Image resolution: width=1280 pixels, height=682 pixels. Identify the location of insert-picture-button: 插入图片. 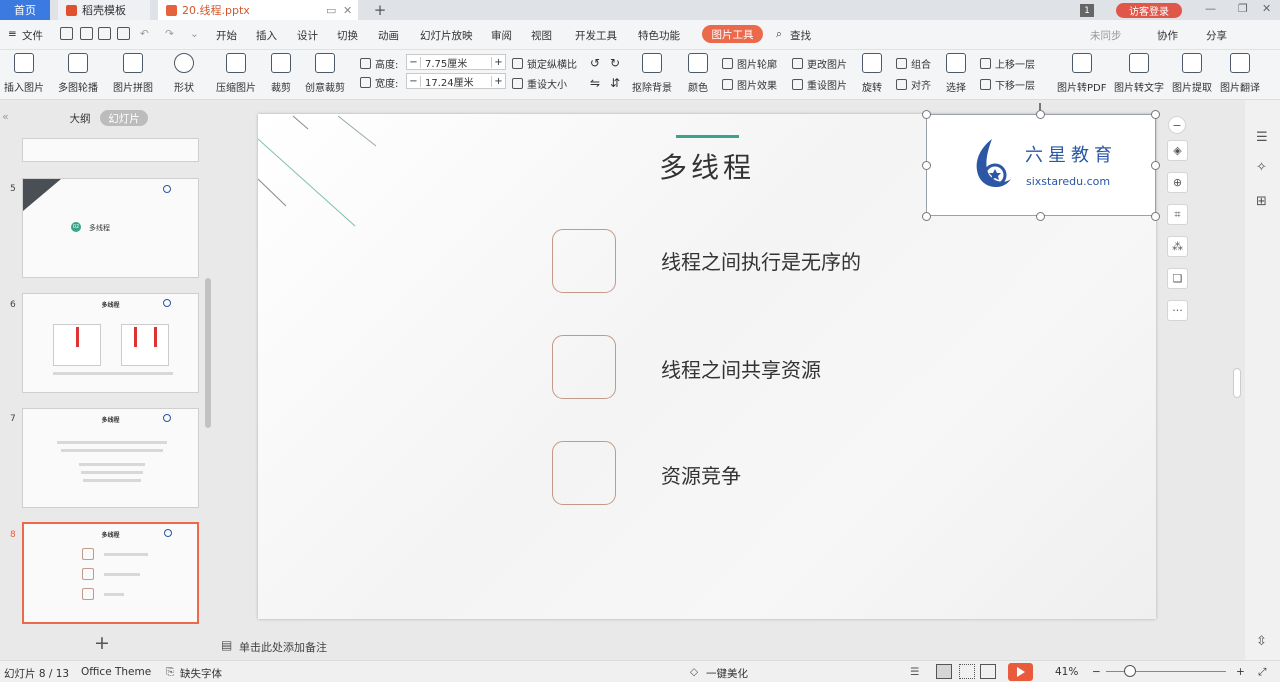
(24, 73).